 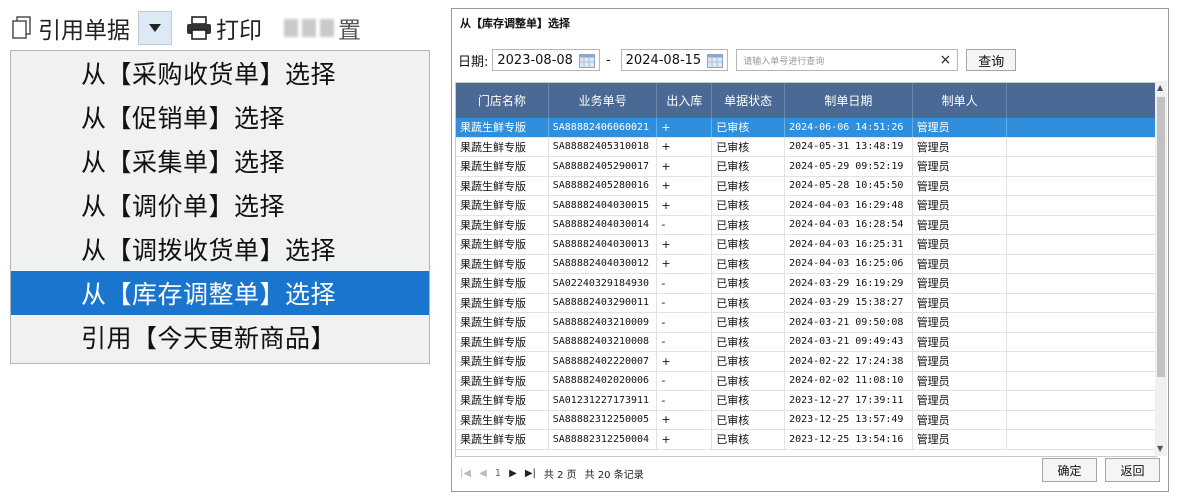 What do you see at coordinates (847, 60) in the screenshot?
I see `order-search-input: 请输入单号进行查询 ×` at bounding box center [847, 60].